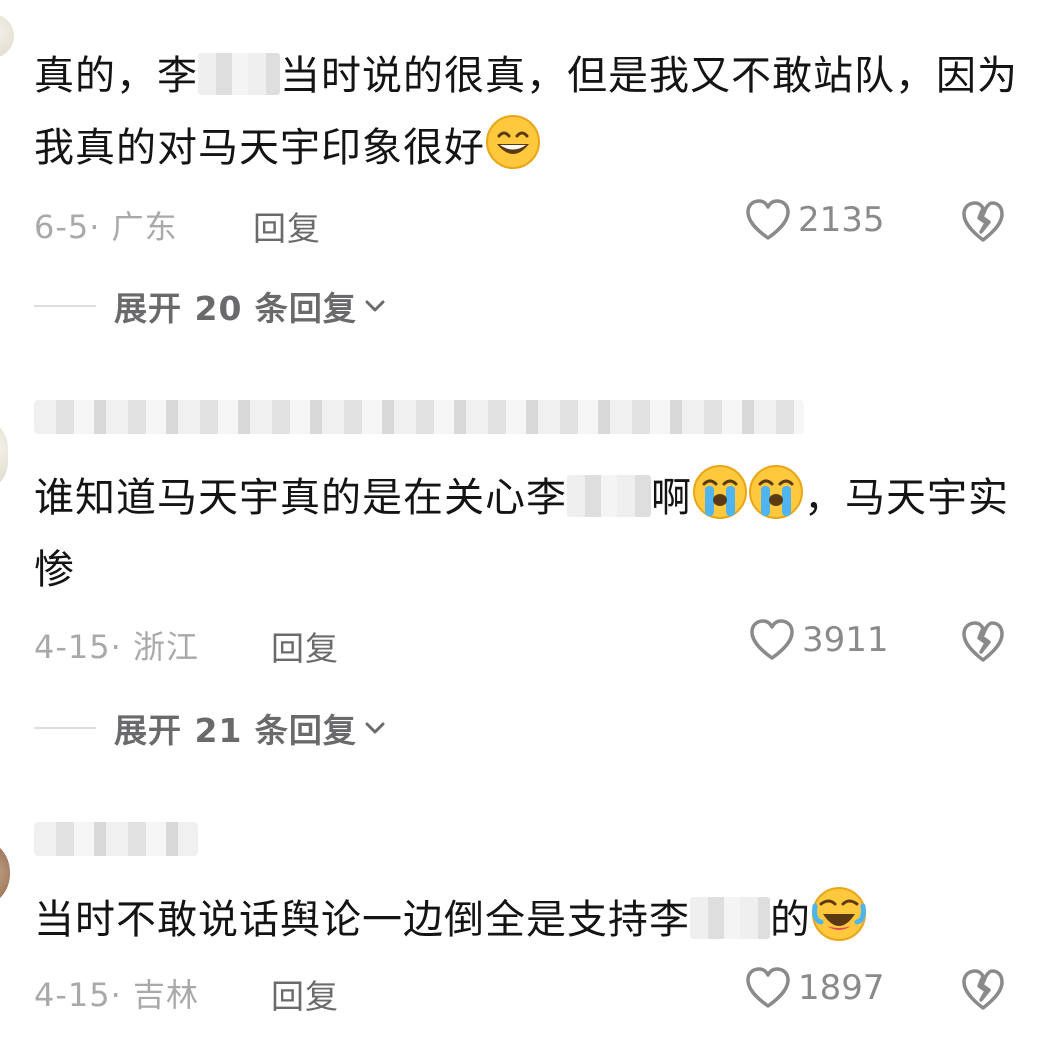 The width and height of the screenshot is (1058, 1052). Describe the element at coordinates (209, 728) in the screenshot. I see `expand-replies-button: 展开 21 条回复` at that location.